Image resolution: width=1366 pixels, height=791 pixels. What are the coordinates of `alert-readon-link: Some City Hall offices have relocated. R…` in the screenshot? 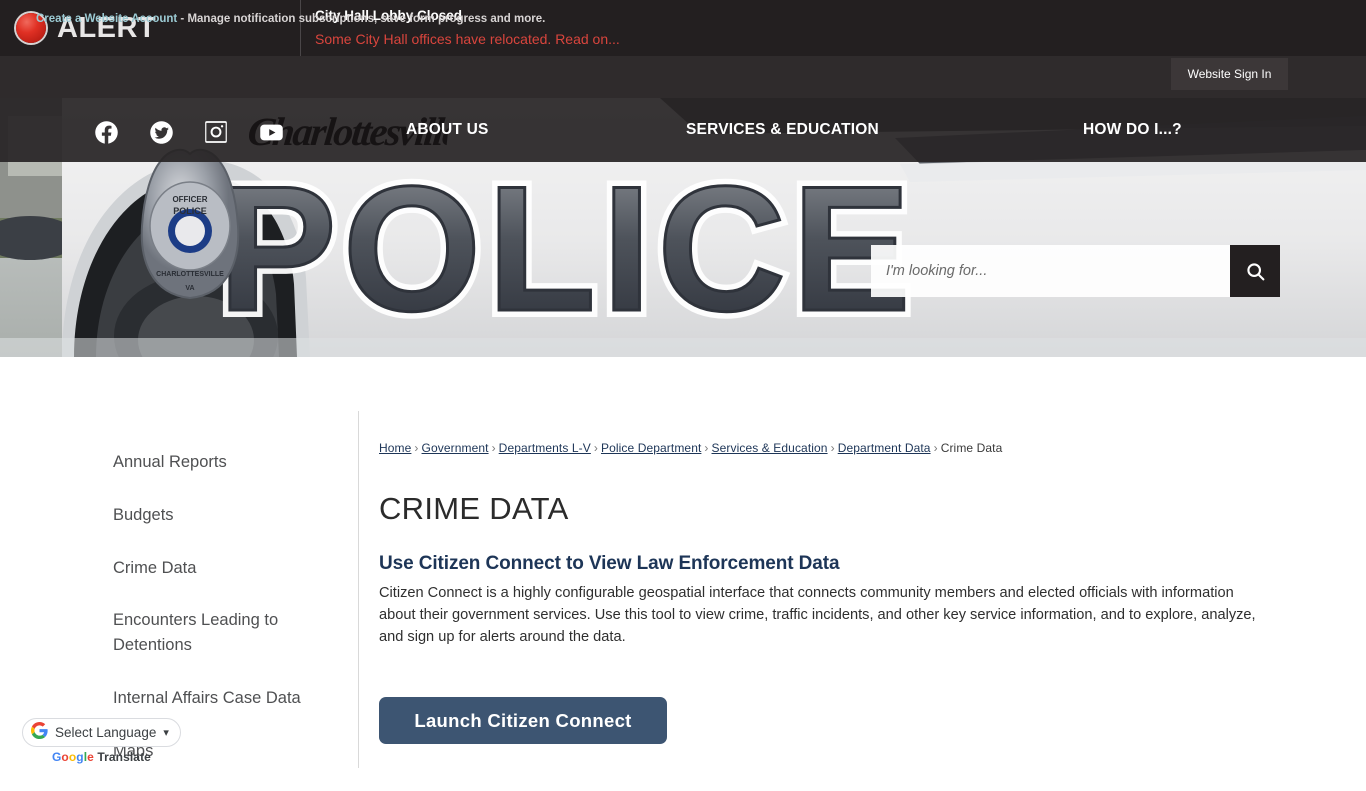 It's located at (467, 39).